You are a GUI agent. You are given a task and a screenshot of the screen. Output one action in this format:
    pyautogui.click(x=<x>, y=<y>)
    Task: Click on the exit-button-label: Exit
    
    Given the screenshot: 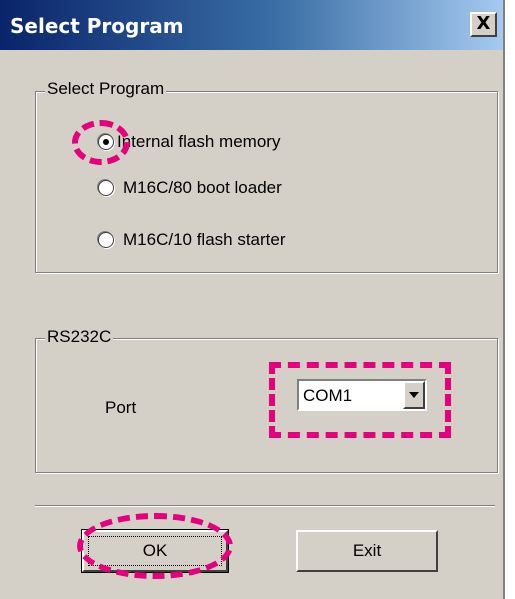 What is the action you would take?
    pyautogui.click(x=367, y=550)
    